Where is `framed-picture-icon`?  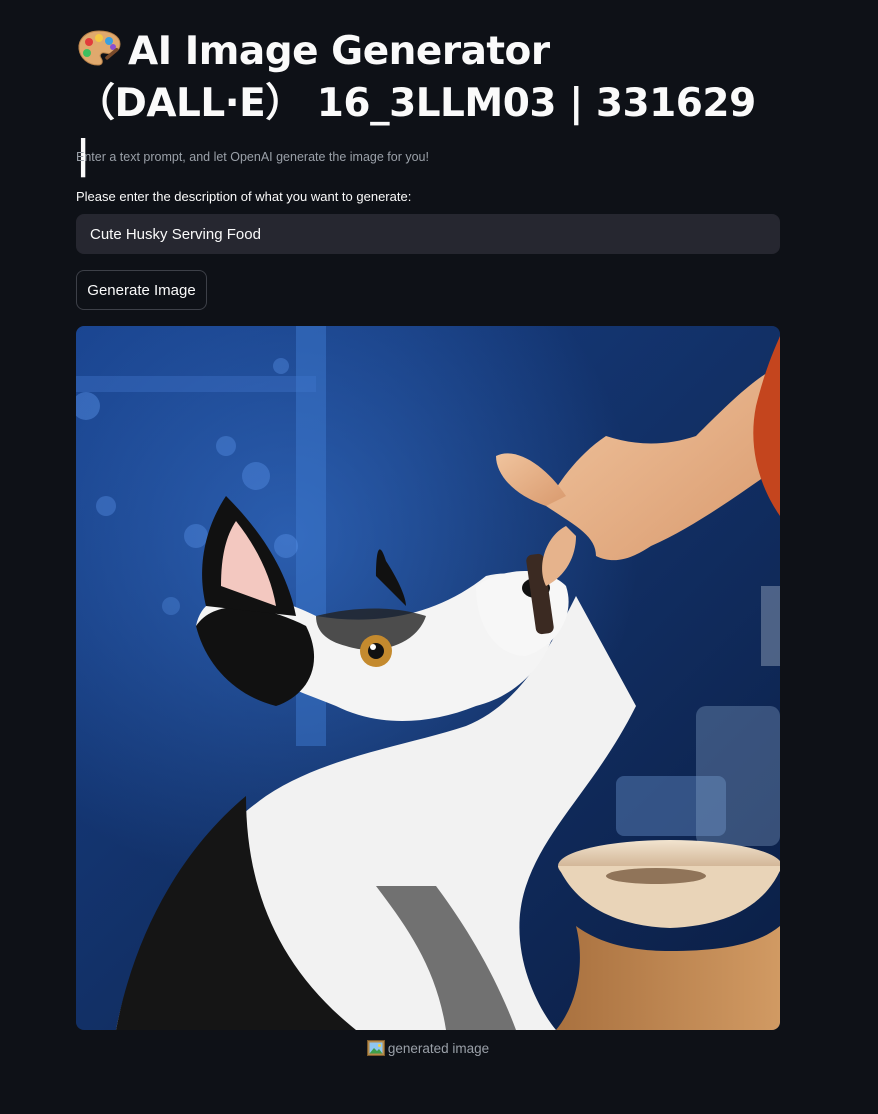
framed-picture-icon is located at coordinates (375, 1048).